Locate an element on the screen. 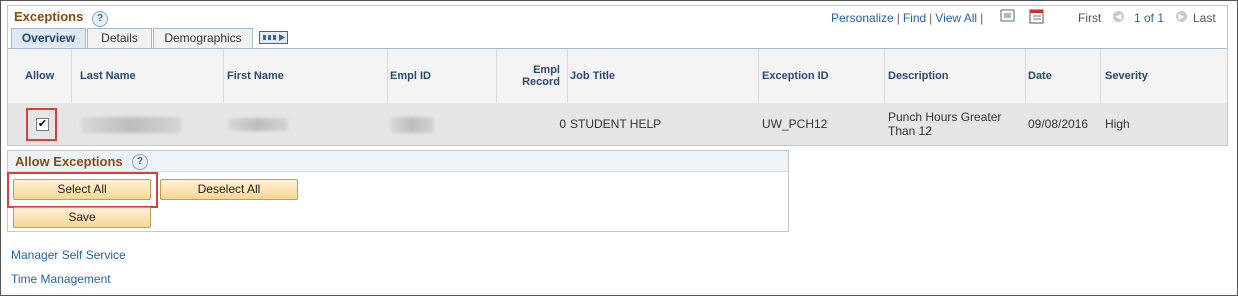  job-title-value: STUDENT HELP is located at coordinates (616, 124).